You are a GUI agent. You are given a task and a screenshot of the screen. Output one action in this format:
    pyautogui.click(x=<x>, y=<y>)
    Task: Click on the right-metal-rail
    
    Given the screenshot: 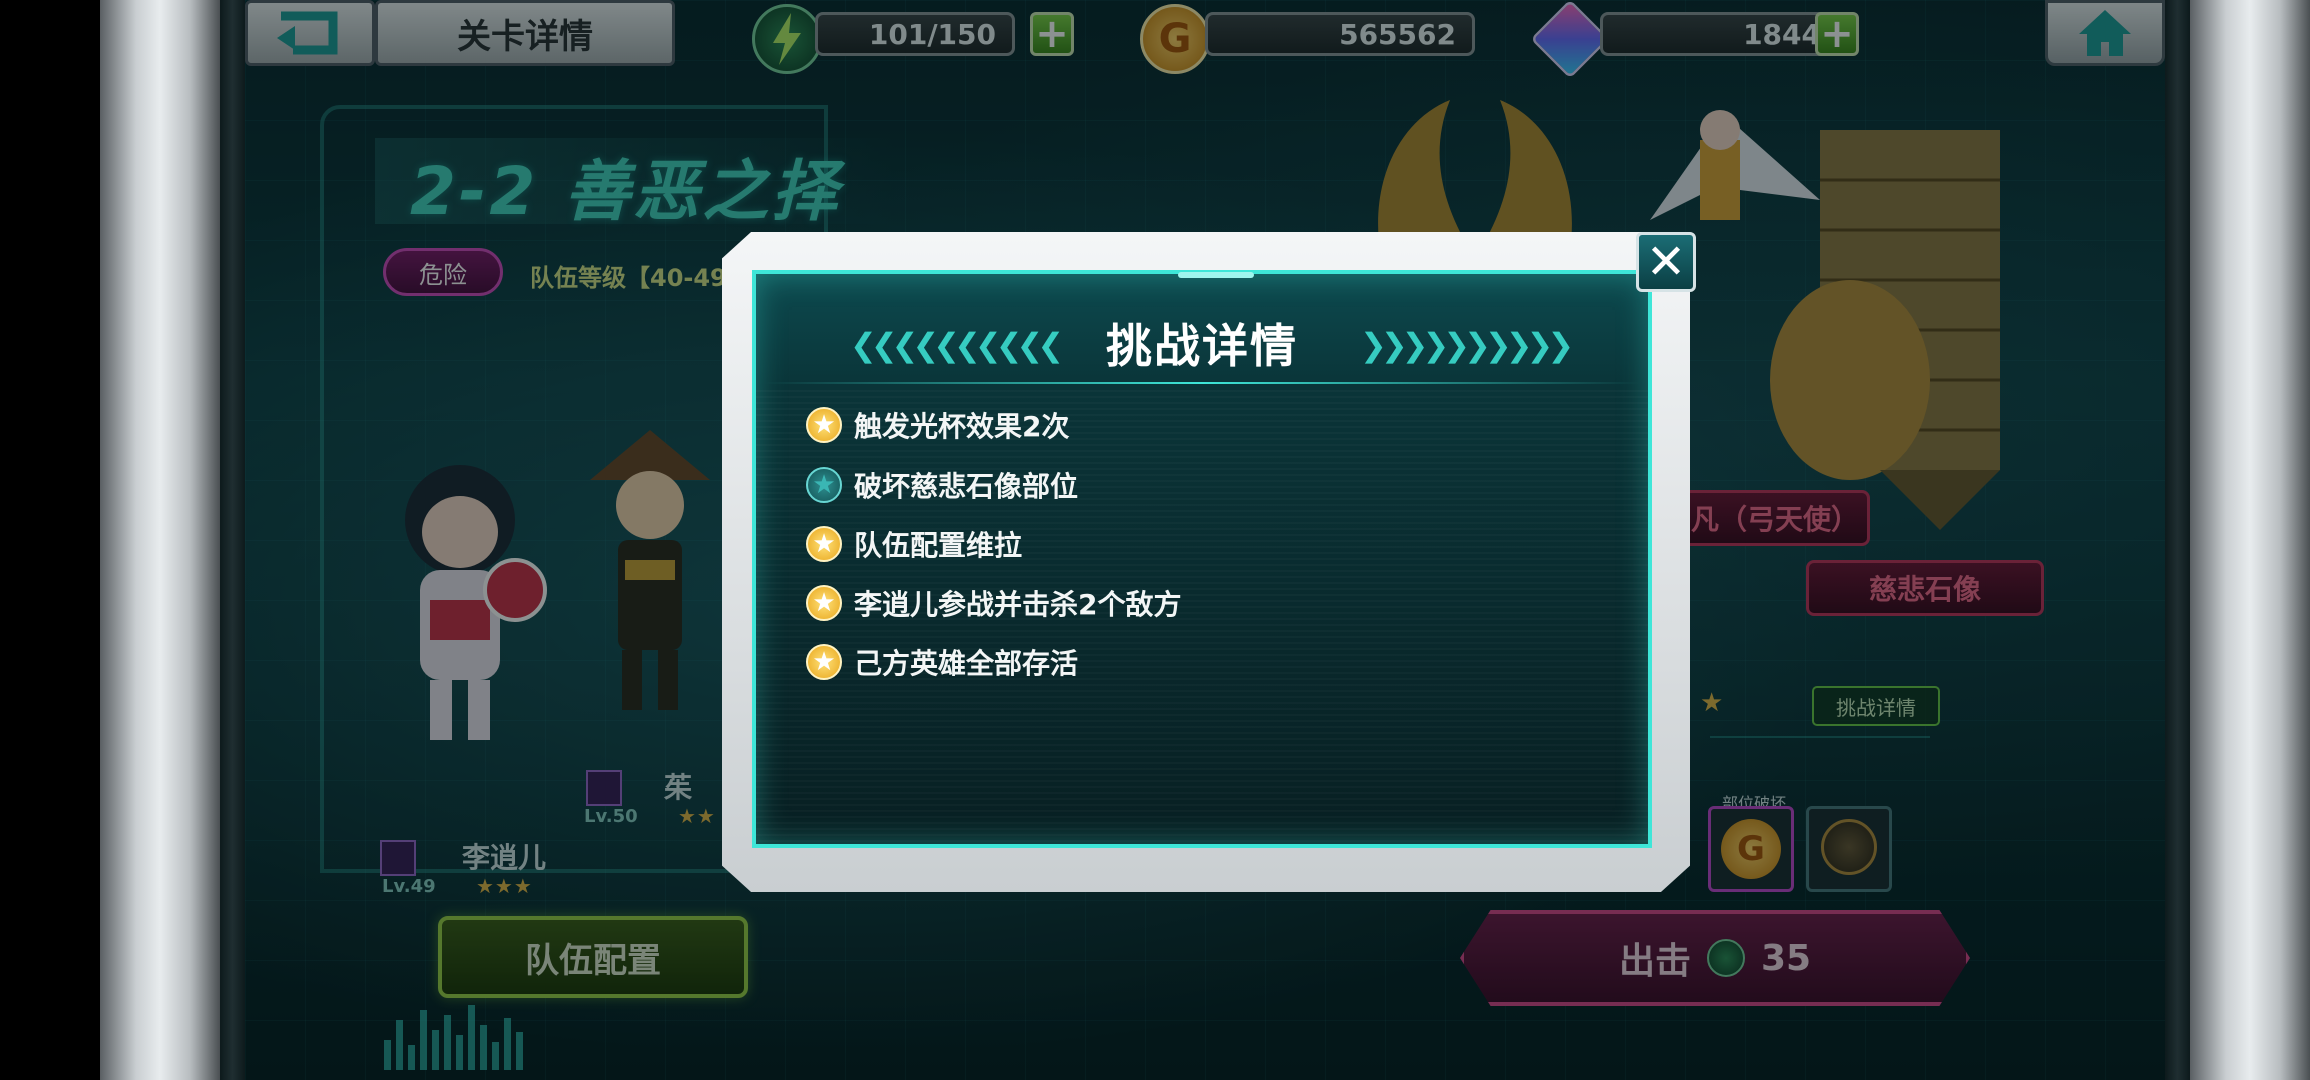 What is the action you would take?
    pyautogui.click(x=2250, y=540)
    